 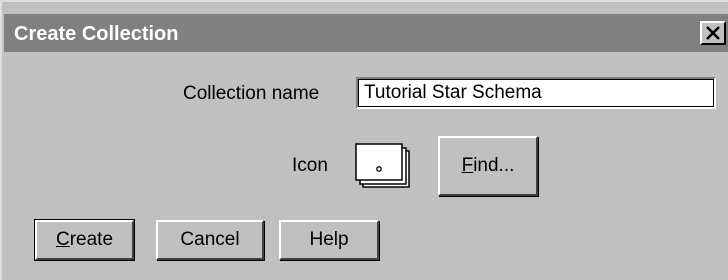 I want to click on collection-name-label: Collection name, so click(x=251, y=93).